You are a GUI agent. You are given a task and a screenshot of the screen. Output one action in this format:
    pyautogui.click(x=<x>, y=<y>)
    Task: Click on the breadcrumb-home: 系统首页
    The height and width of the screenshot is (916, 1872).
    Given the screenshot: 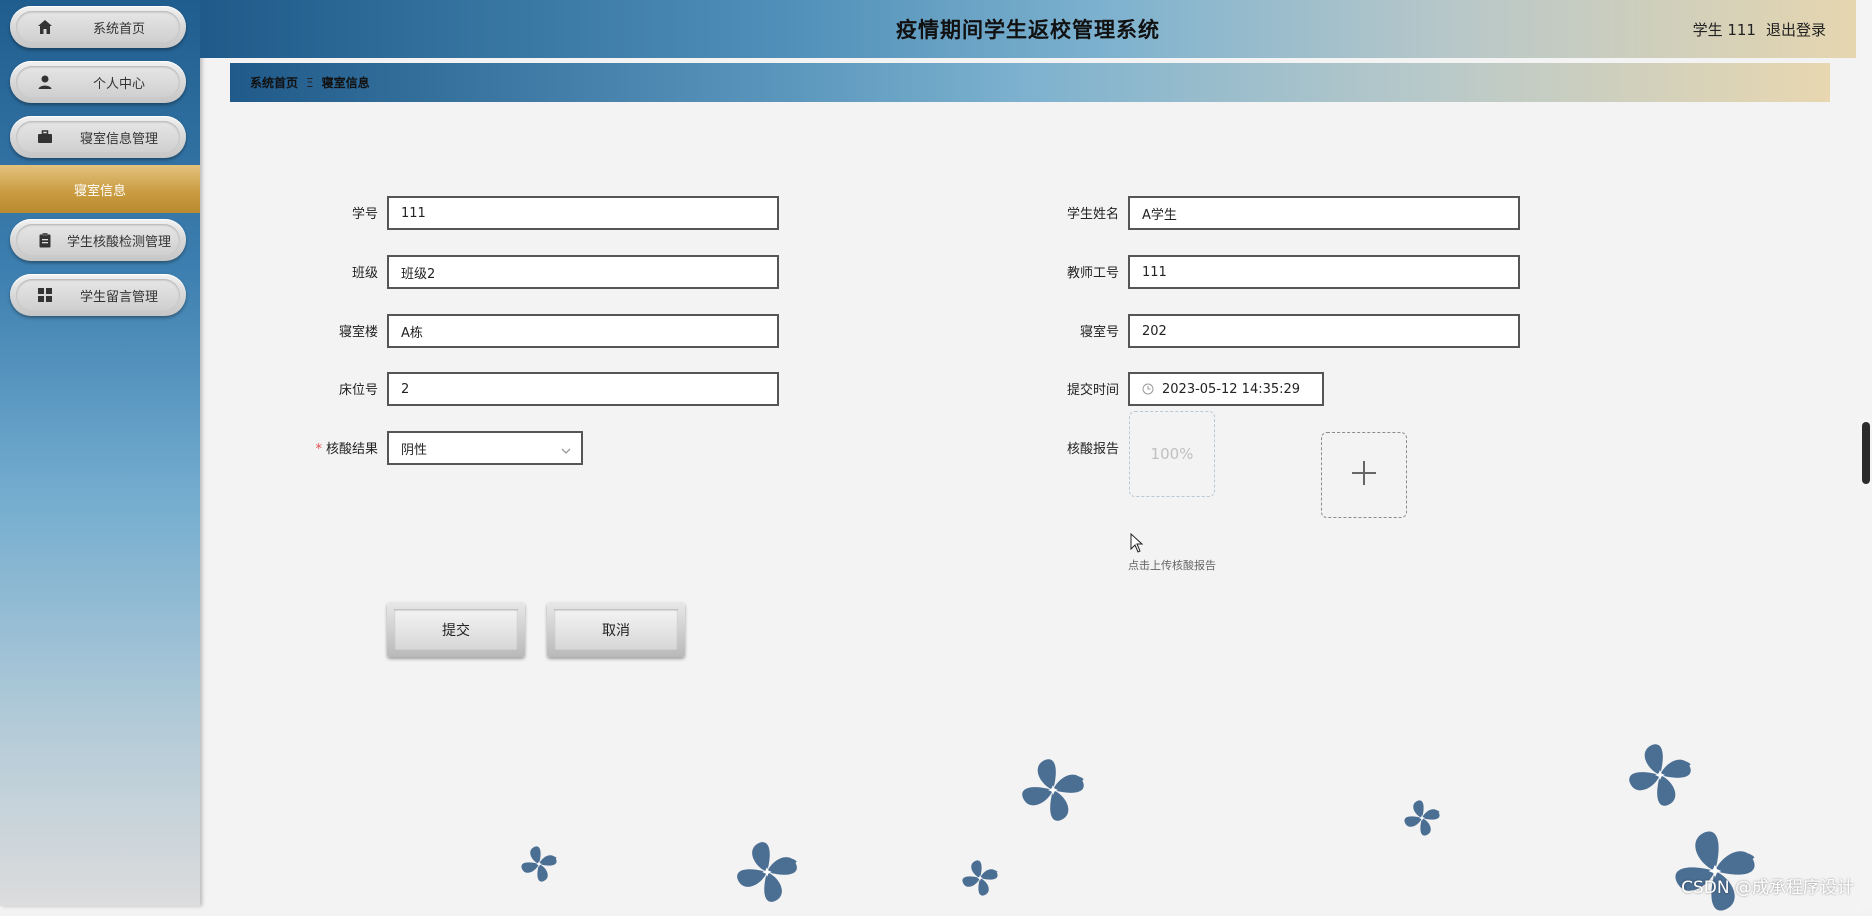 What is the action you would take?
    pyautogui.click(x=274, y=82)
    